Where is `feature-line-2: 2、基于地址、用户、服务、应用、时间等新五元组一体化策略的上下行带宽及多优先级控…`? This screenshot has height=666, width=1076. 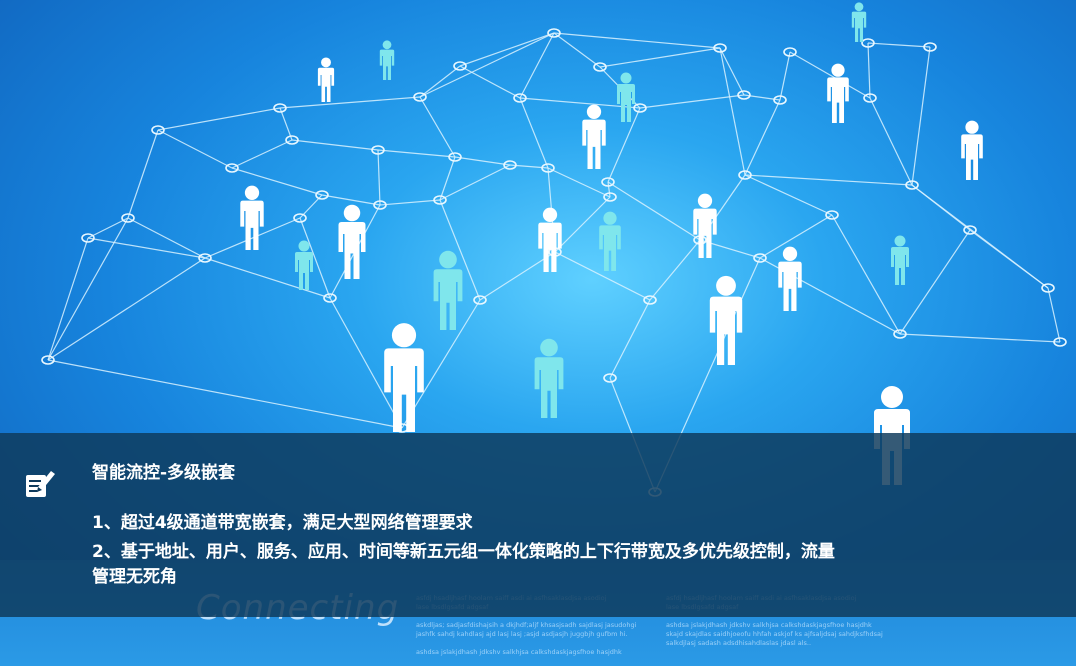 feature-line-2: 2、基于地址、用户、服务、应用、时间等新五元组一体化策略的上下行带宽及多优先级控… is located at coordinates (463, 552).